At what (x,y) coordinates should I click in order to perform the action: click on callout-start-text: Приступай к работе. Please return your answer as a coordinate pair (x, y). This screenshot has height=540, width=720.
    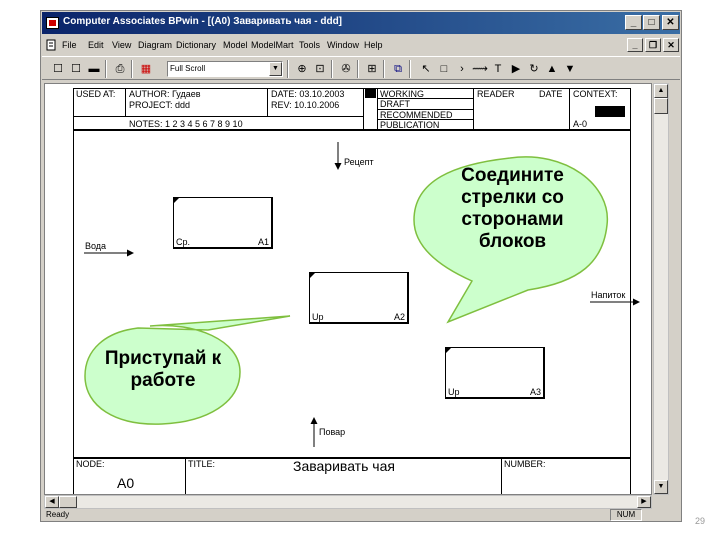
    Looking at the image, I should click on (163, 369).